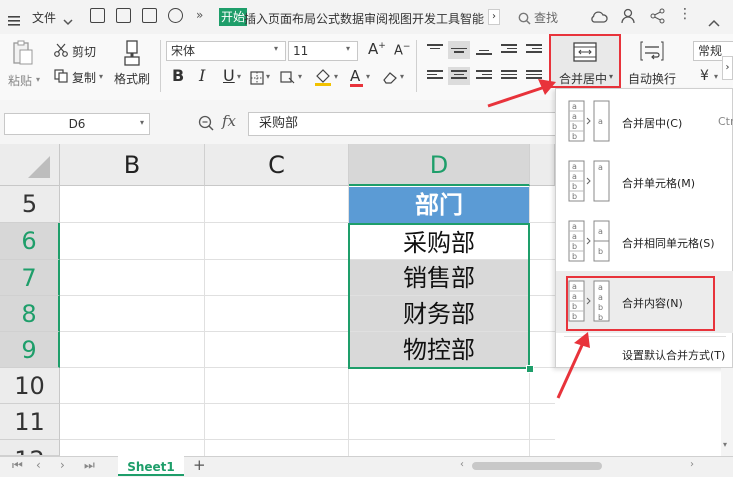 Image resolution: width=733 pixels, height=477 pixels. I want to click on scroll-left-icon: ‹, so click(462, 464).